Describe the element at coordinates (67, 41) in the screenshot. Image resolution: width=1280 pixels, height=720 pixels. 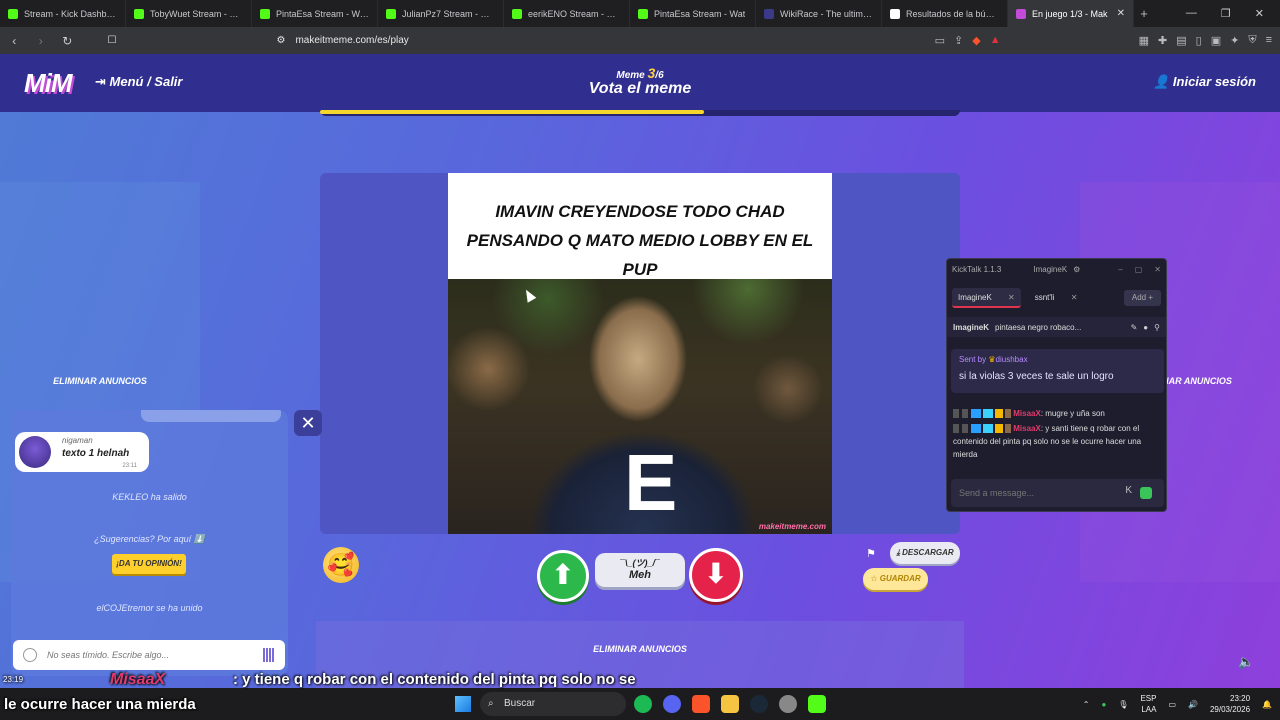
I see `reload-icon: ↻` at that location.